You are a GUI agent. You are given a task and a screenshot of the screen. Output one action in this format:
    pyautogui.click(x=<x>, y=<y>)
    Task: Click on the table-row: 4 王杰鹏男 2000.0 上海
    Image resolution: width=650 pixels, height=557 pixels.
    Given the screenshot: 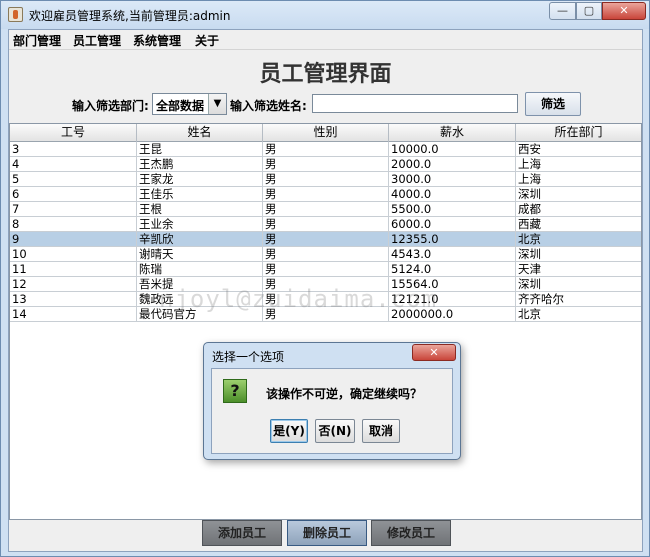 What is the action you would take?
    pyautogui.click(x=325, y=164)
    